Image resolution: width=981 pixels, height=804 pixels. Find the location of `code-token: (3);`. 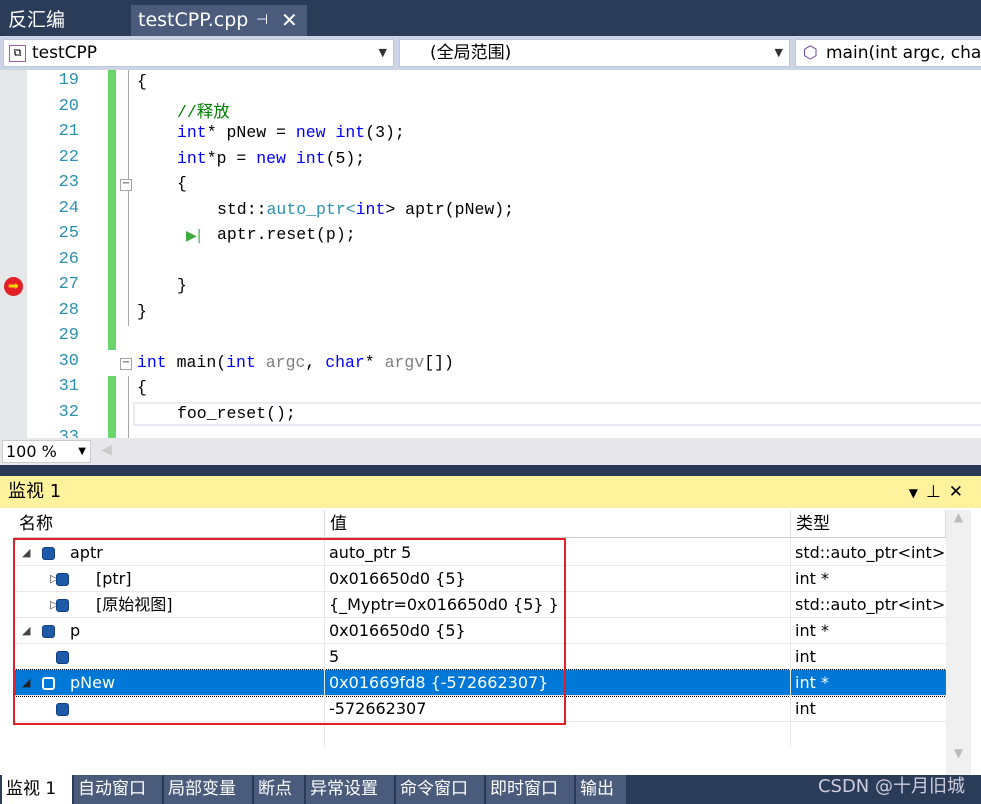

code-token: (3); is located at coordinates (385, 132).